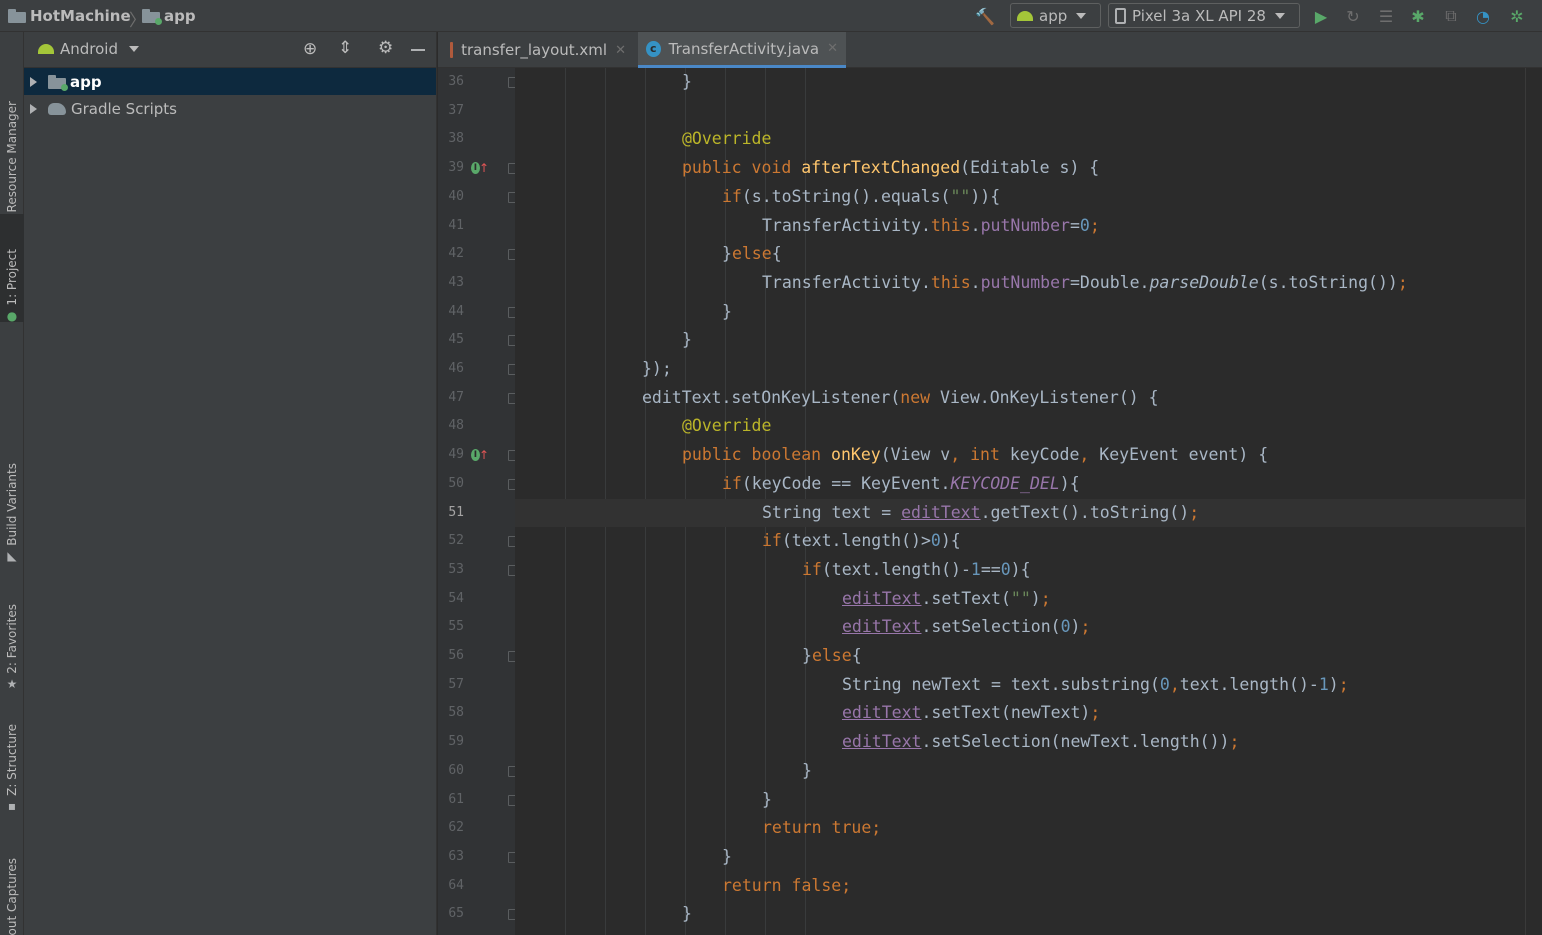 Image resolution: width=1542 pixels, height=935 pixels. I want to click on code-line: editText.setText("");, so click(1020, 599).